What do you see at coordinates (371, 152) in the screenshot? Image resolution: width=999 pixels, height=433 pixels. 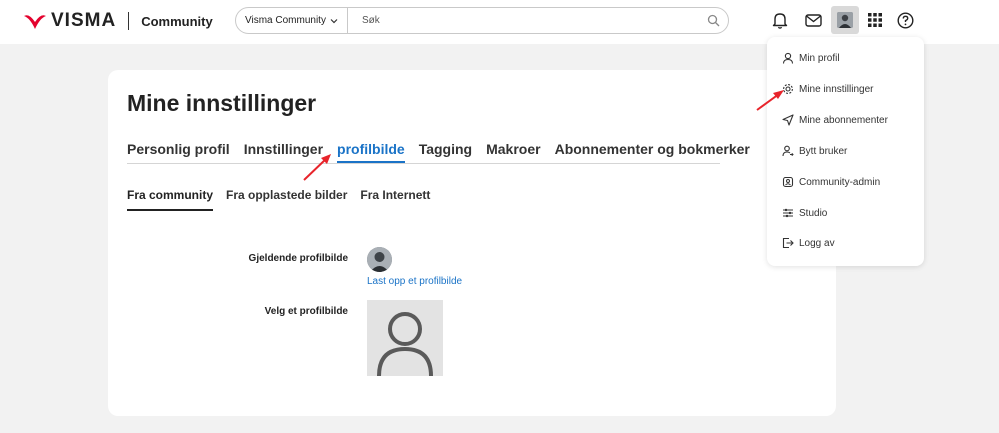 I see `tab-profilbilde: profilbilde` at bounding box center [371, 152].